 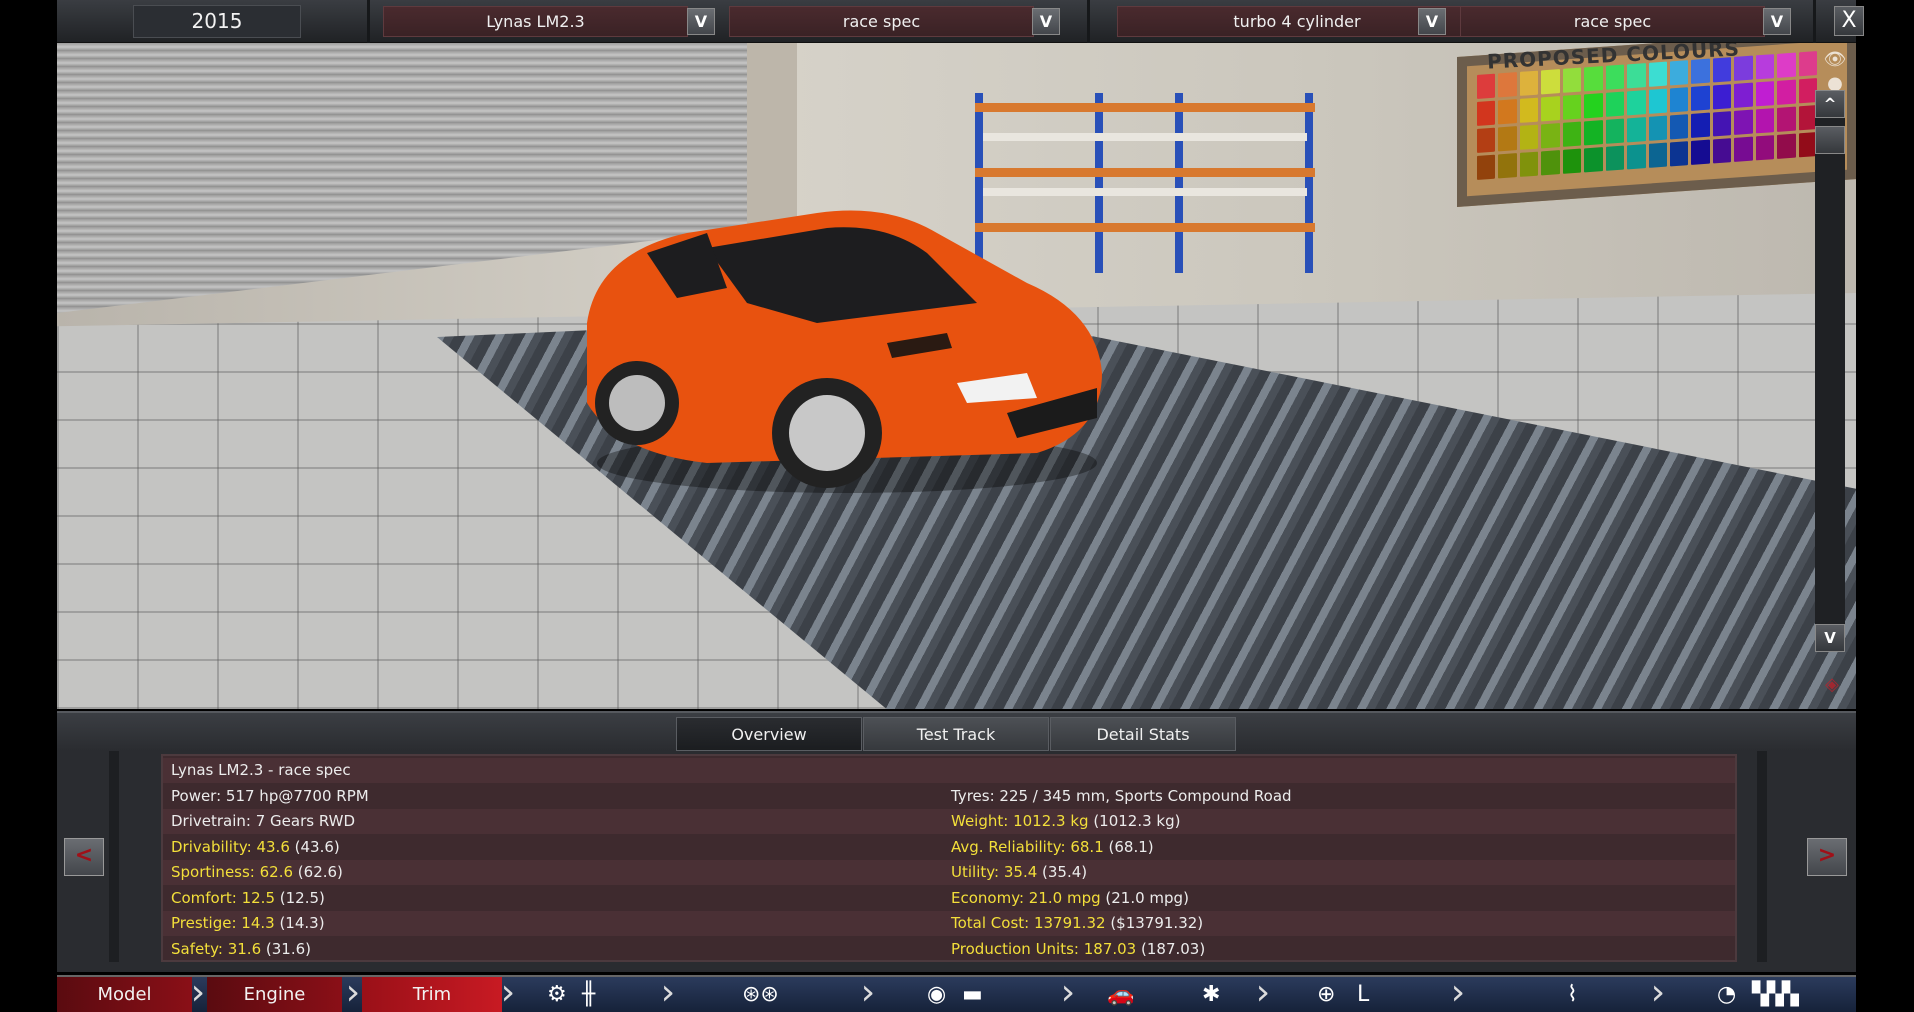 What do you see at coordinates (1046, 21) in the screenshot?
I see `trim-dropdown-button: V` at bounding box center [1046, 21].